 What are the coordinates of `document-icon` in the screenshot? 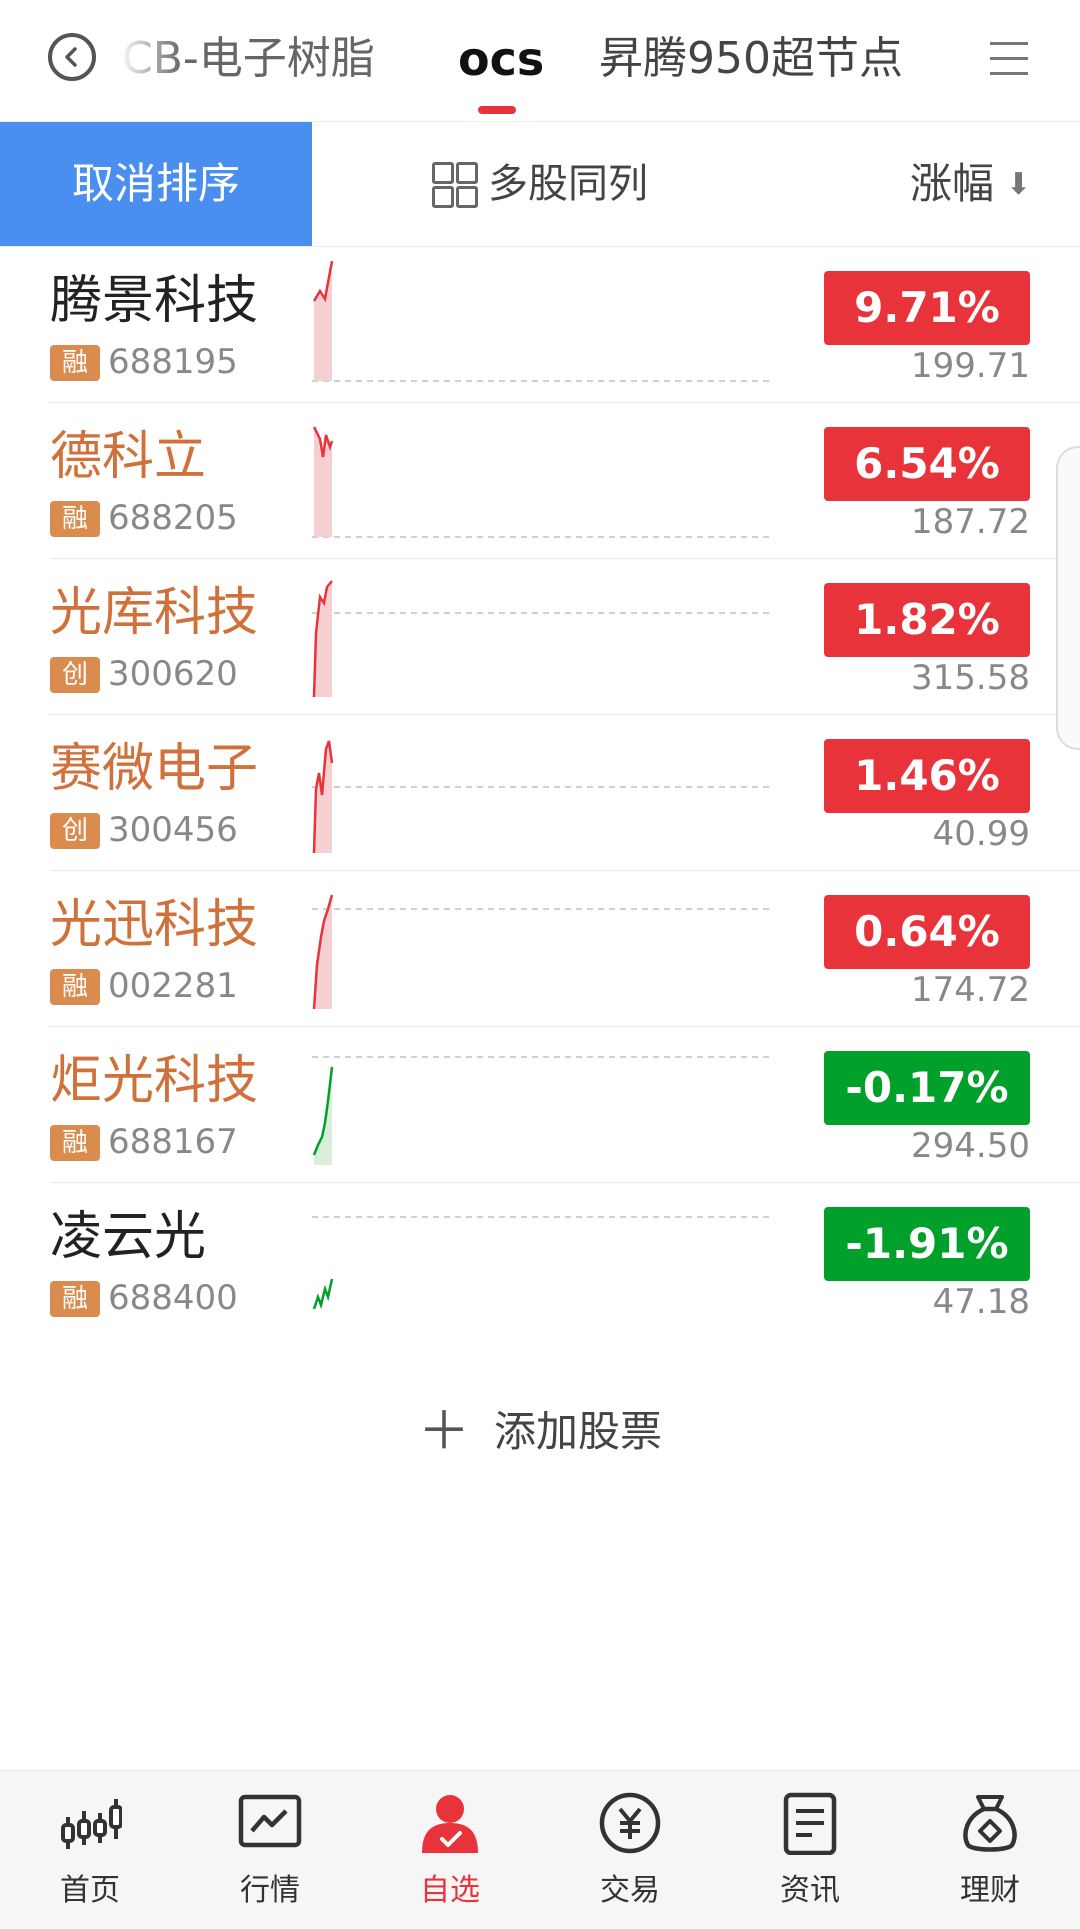 It's located at (810, 1823).